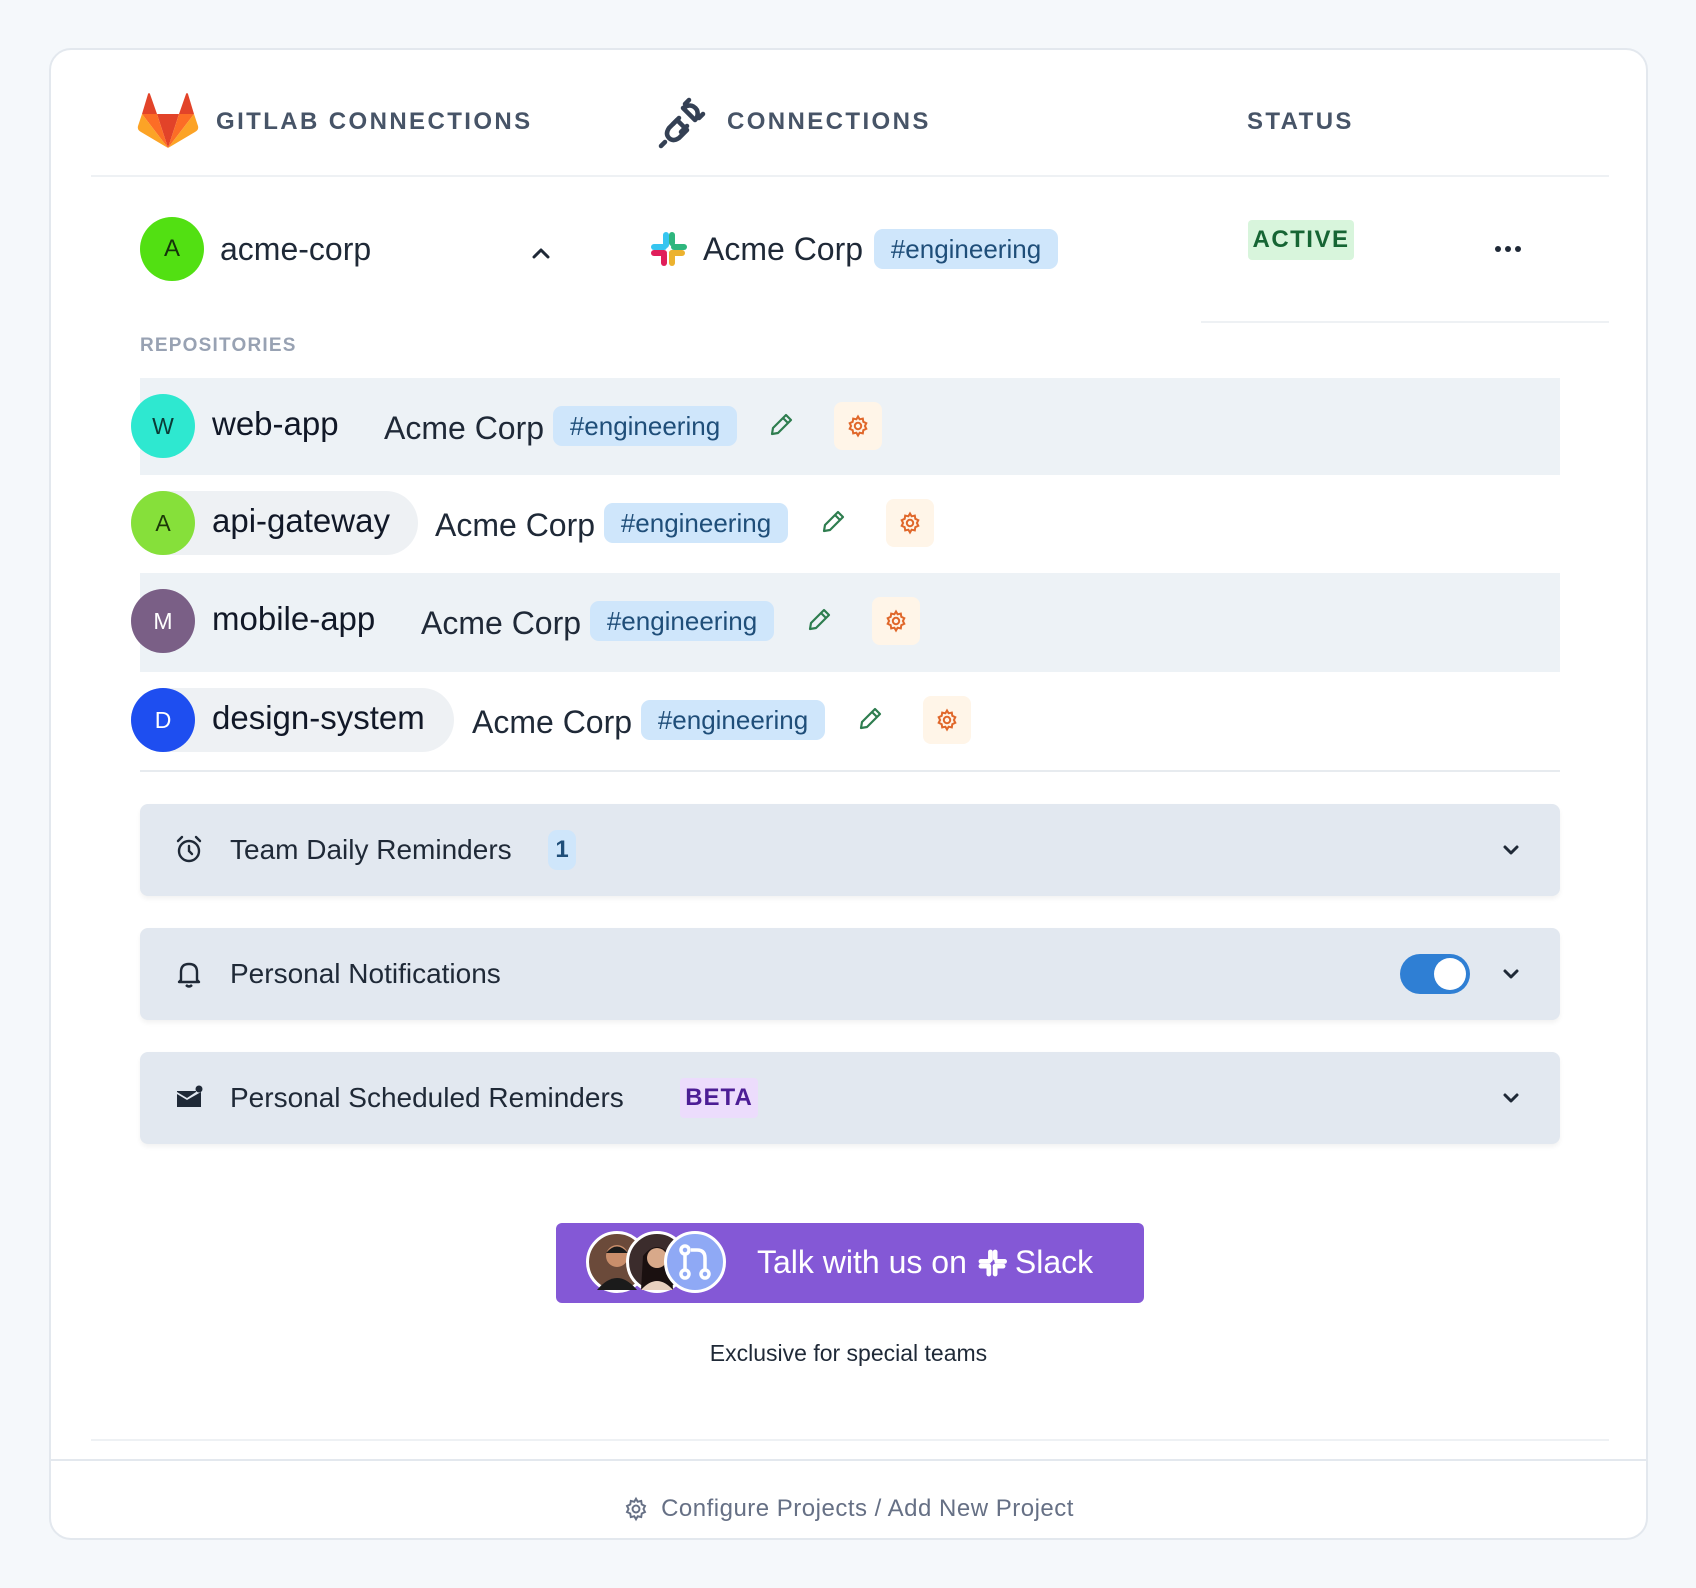 The height and width of the screenshot is (1588, 1696). Describe the element at coordinates (1508, 249) in the screenshot. I see `more-options-icon` at that location.